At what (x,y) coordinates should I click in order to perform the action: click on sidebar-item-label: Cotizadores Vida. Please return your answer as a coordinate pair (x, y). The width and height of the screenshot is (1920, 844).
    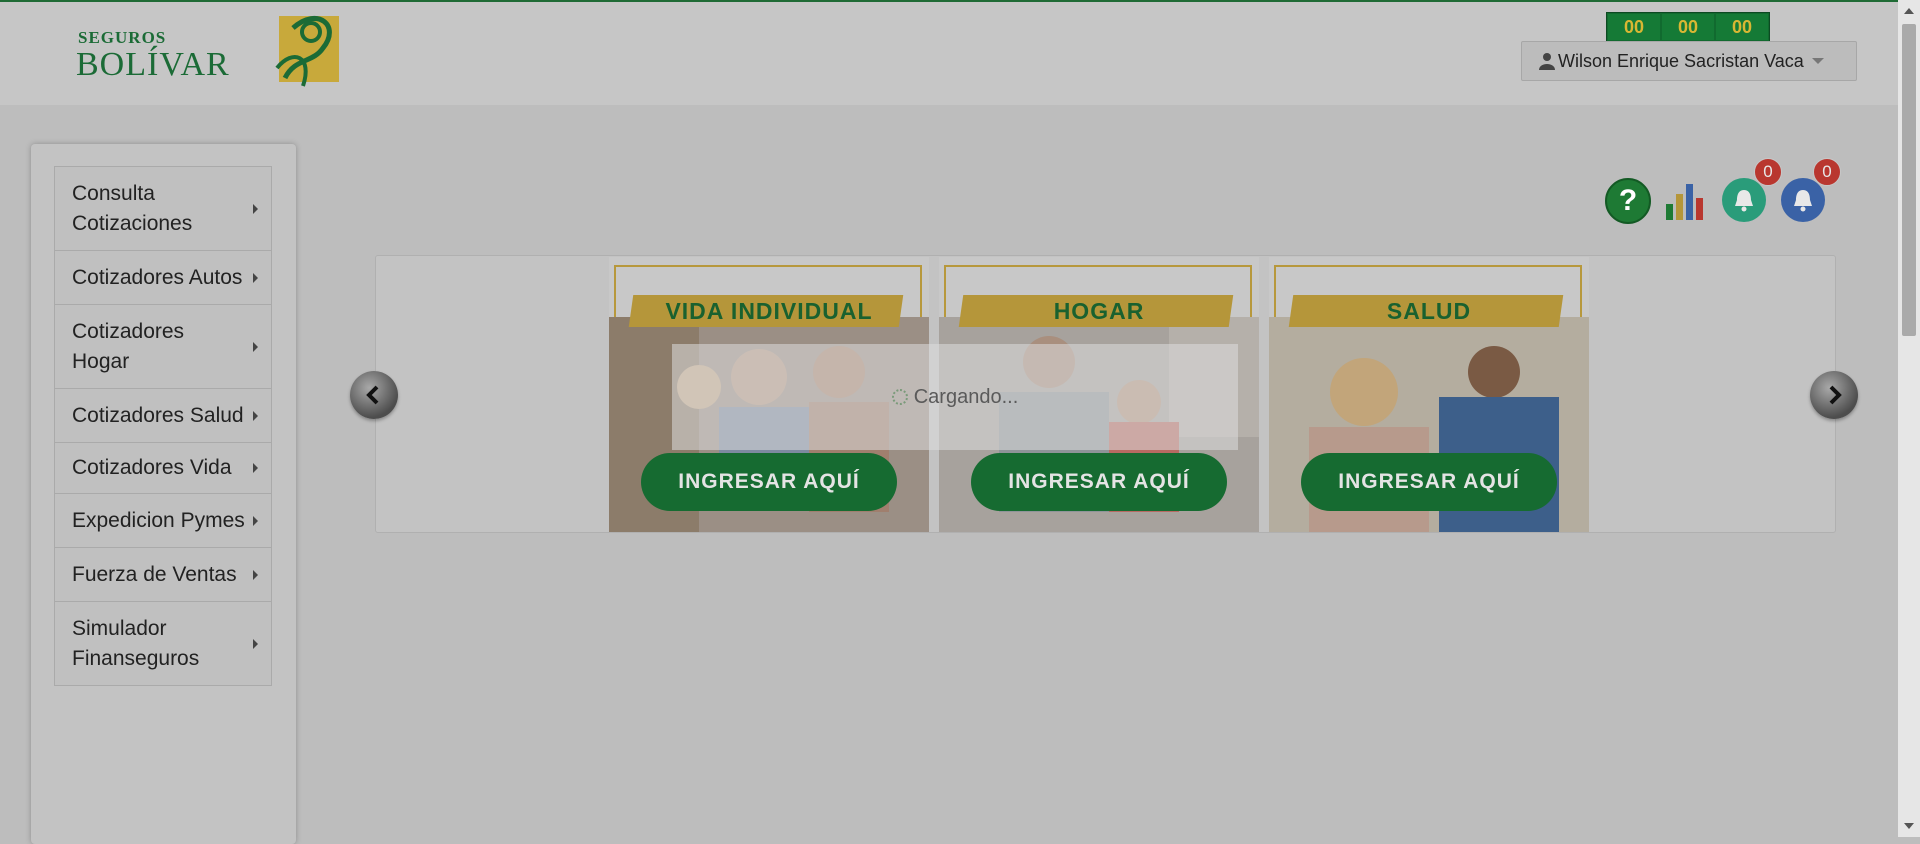
    Looking at the image, I should click on (152, 467).